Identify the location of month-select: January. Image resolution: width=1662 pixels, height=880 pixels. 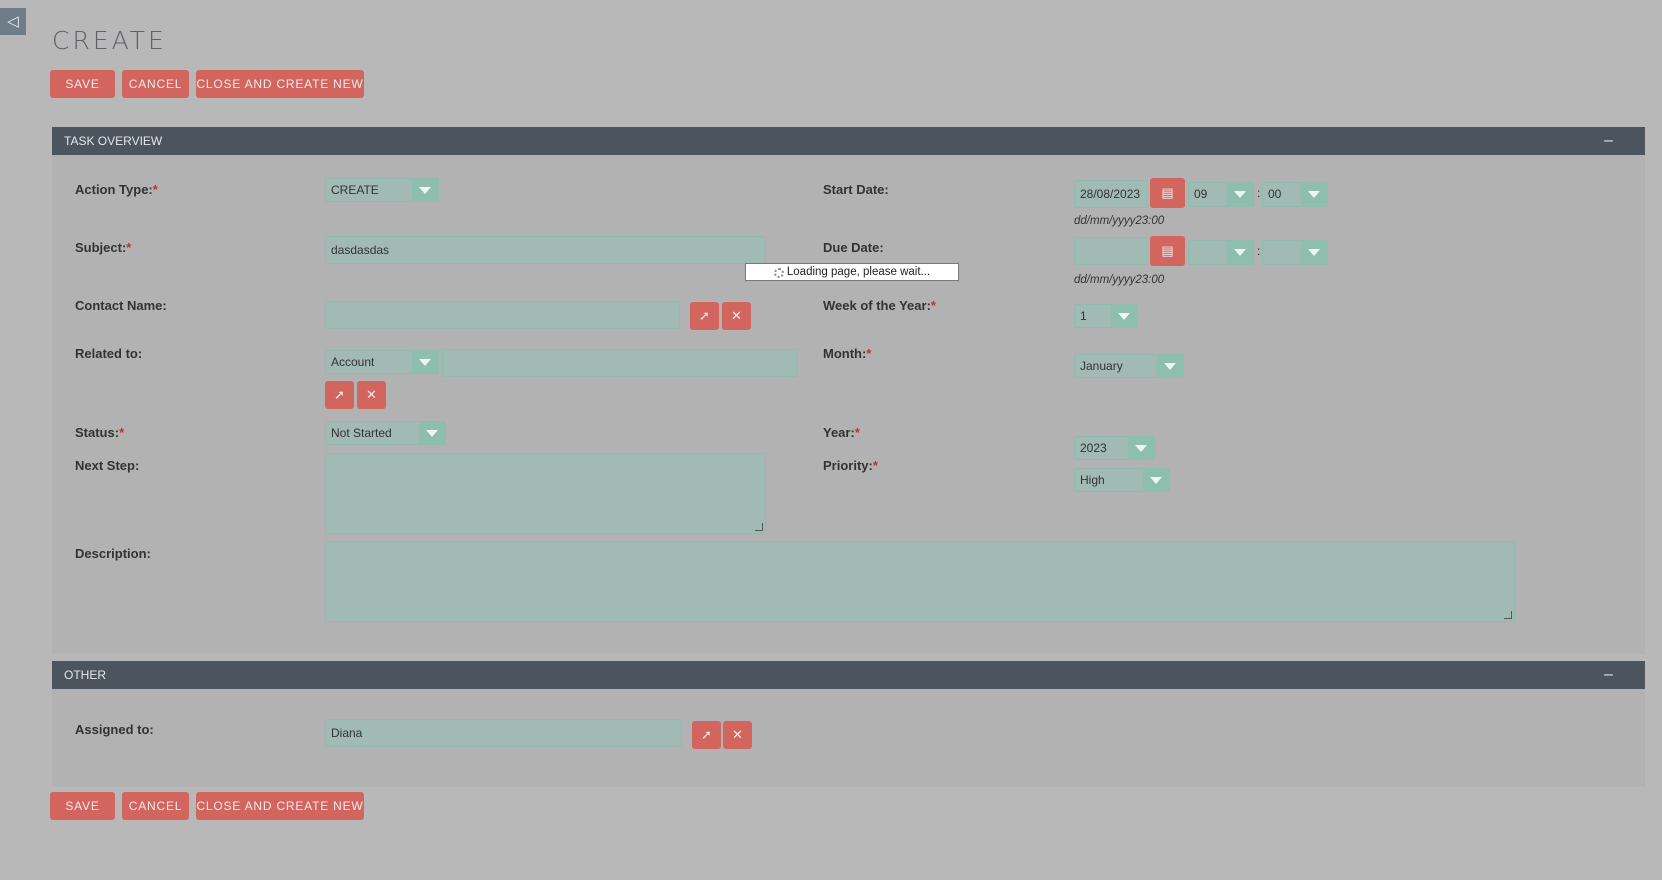
(1129, 366).